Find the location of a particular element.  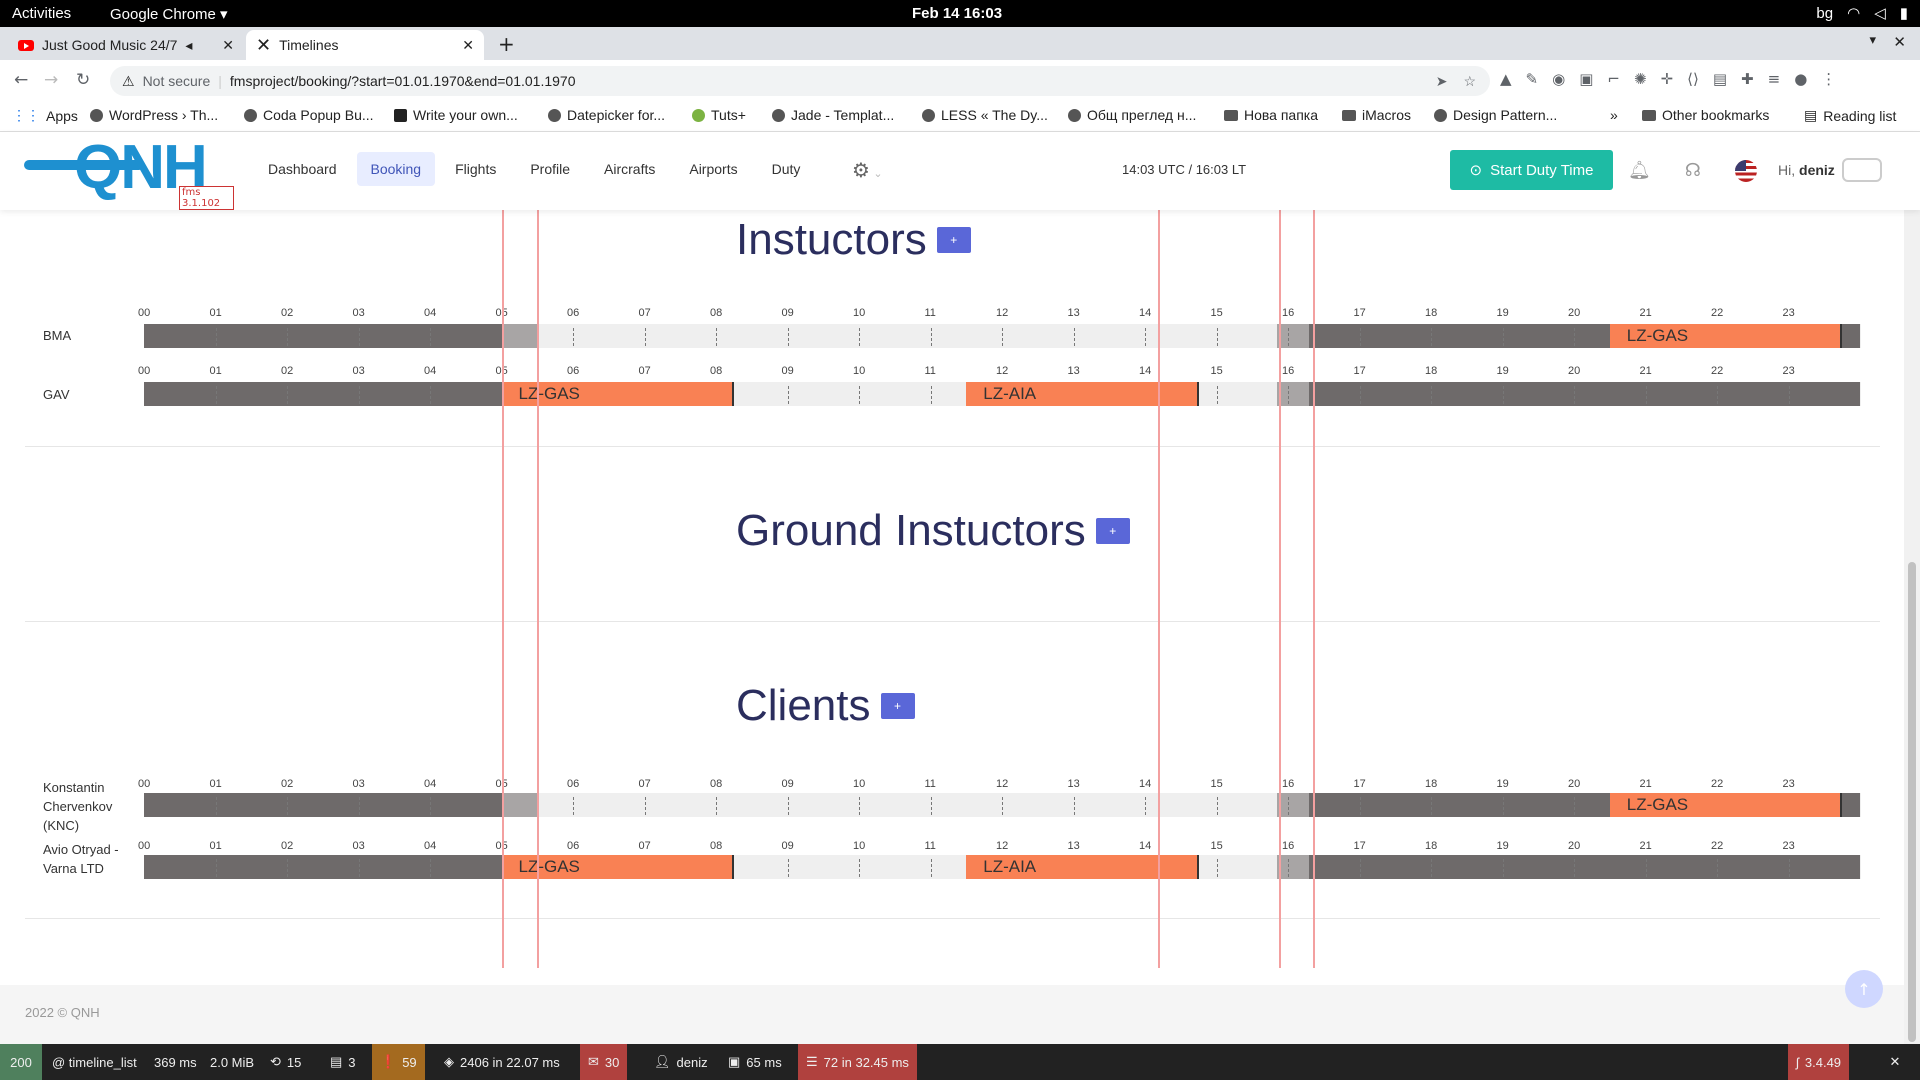

hour-tick is located at coordinates (430, 395).